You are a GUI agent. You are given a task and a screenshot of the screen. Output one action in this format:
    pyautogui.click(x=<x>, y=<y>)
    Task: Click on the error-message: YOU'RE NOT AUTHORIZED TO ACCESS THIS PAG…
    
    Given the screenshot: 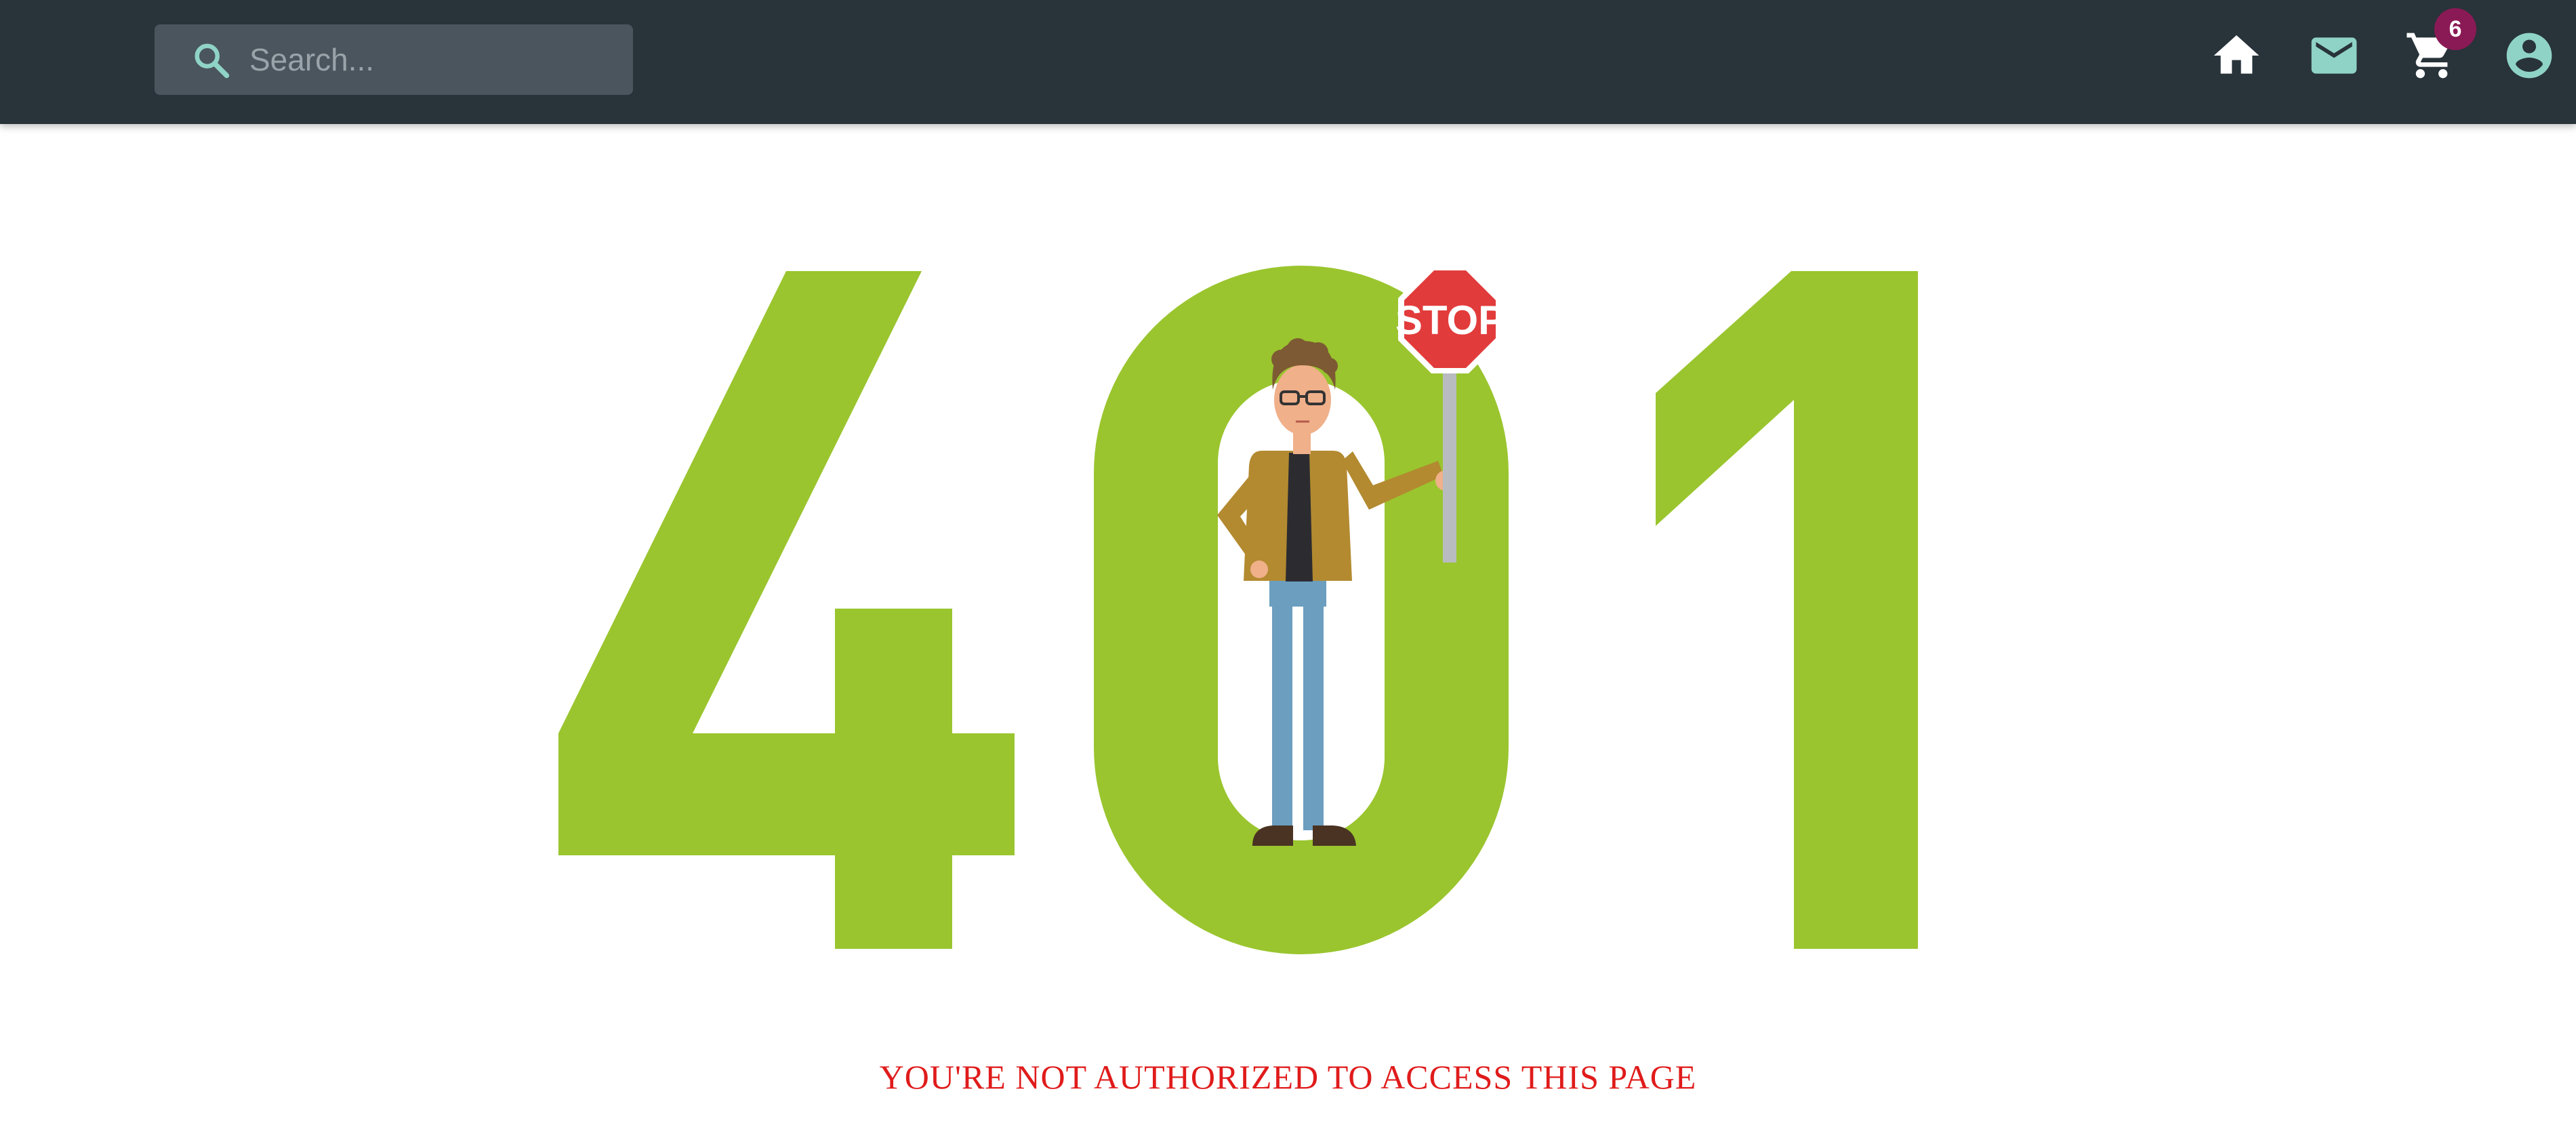 What is the action you would take?
    pyautogui.click(x=1288, y=1077)
    